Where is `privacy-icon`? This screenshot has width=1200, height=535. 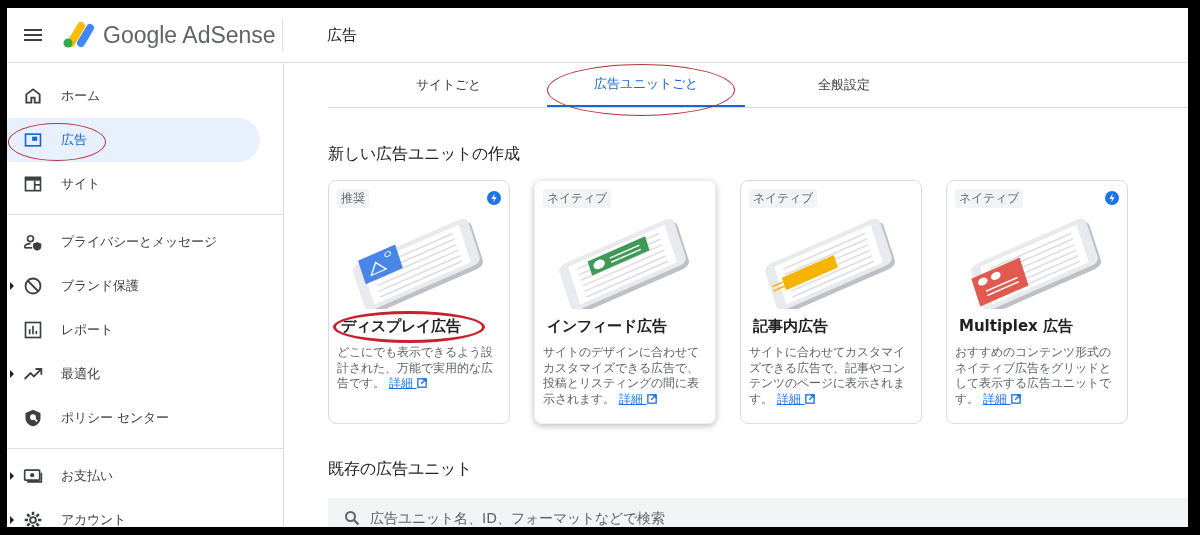 privacy-icon is located at coordinates (33, 242).